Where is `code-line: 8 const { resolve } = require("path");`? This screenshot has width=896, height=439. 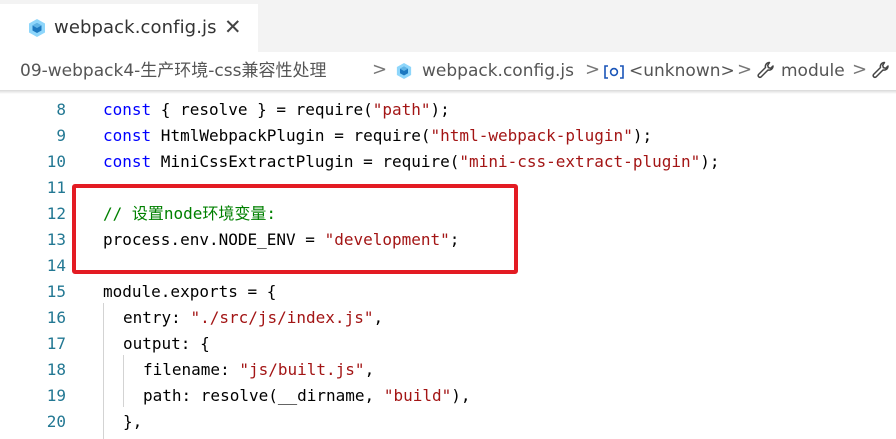 code-line: 8 const { resolve } = require("path"); is located at coordinates (448, 110).